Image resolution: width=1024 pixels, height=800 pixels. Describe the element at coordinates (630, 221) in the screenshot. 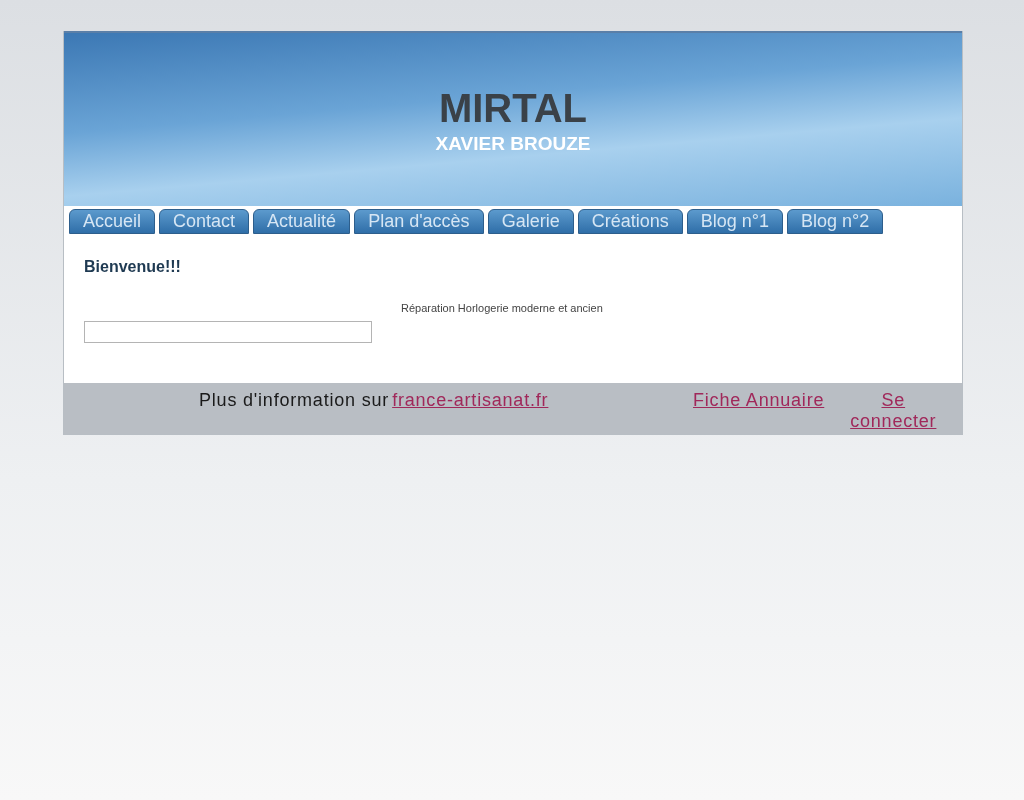

I see `nav-tab: Créations` at that location.